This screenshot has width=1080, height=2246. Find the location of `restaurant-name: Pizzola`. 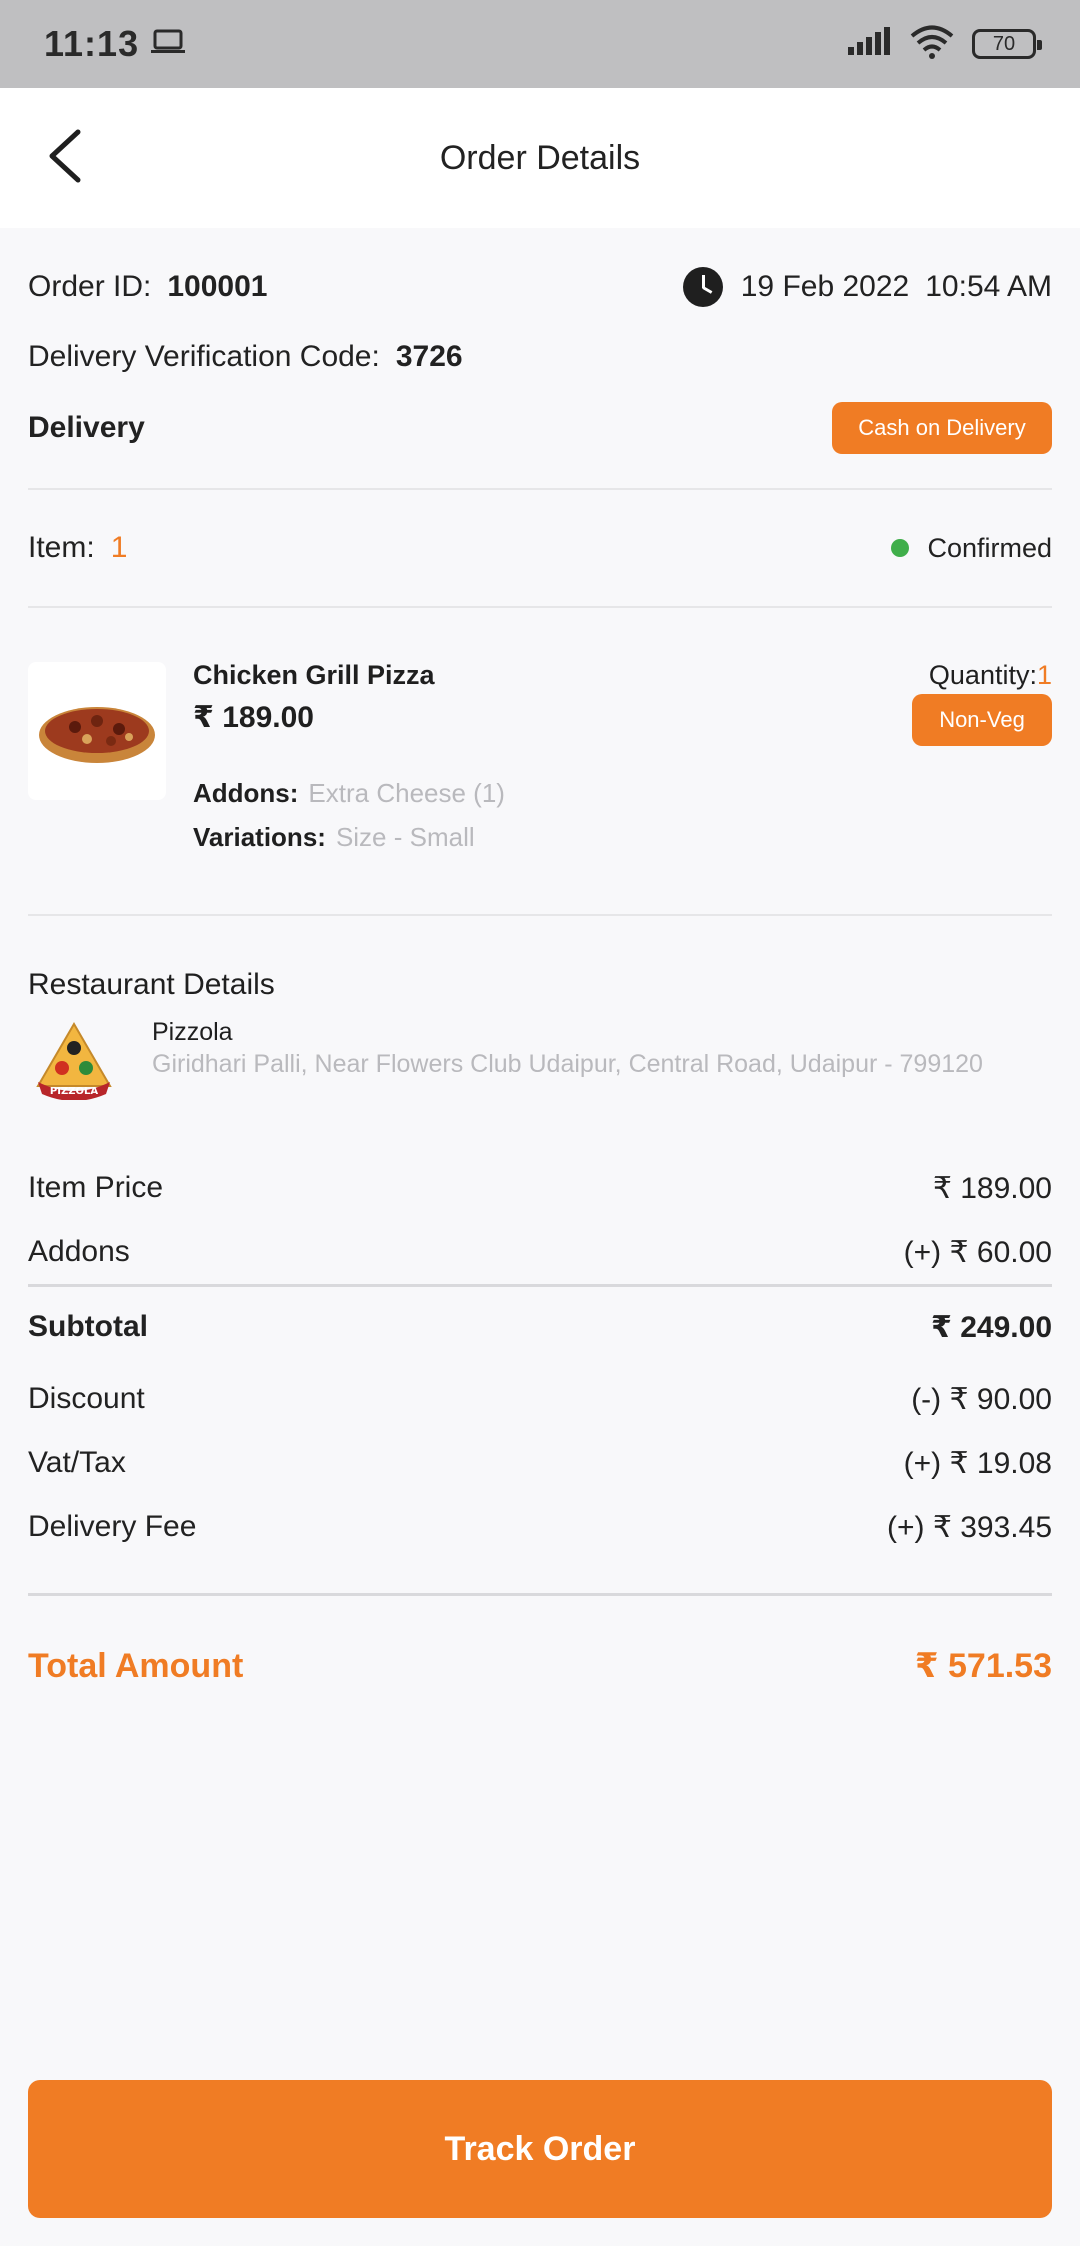

restaurant-name: Pizzola is located at coordinates (192, 1032).